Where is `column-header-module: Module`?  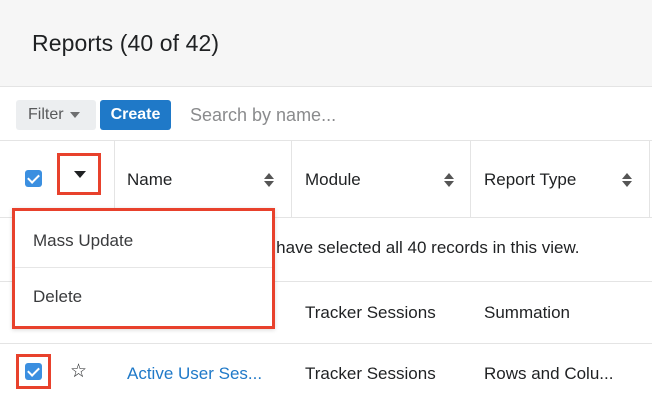
column-header-module: Module is located at coordinates (333, 180).